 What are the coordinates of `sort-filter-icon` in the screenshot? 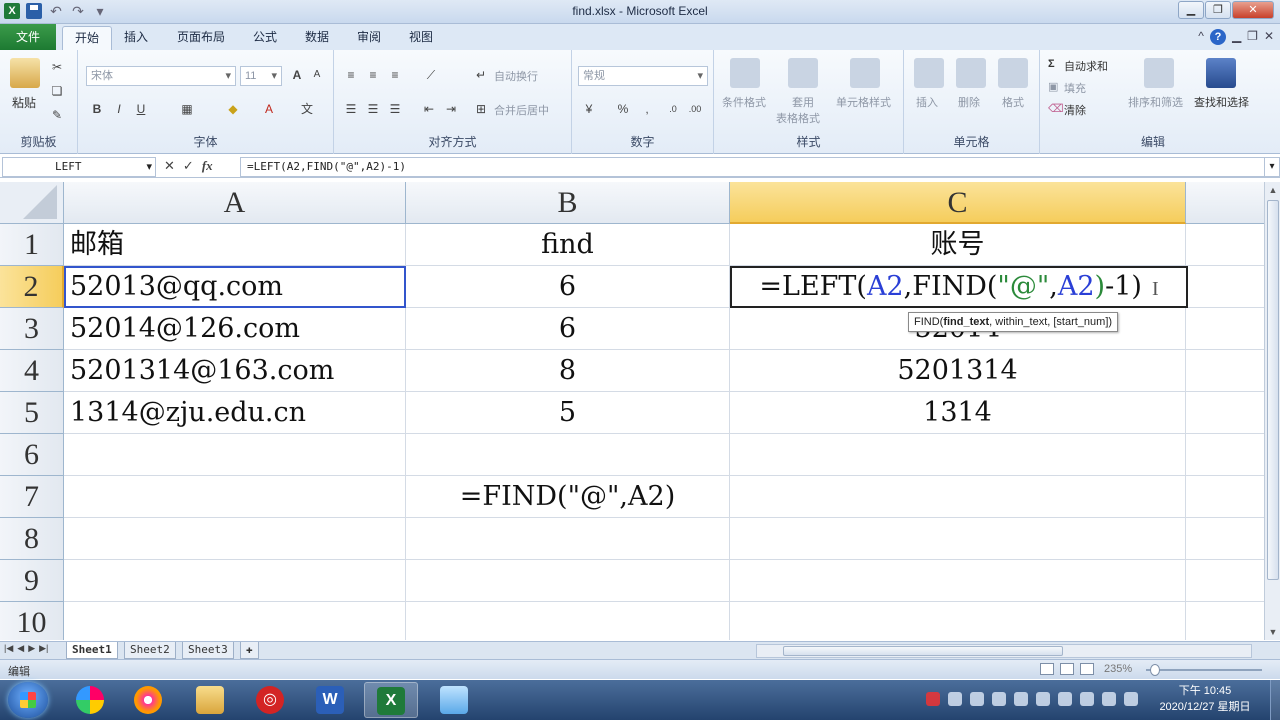 It's located at (1159, 73).